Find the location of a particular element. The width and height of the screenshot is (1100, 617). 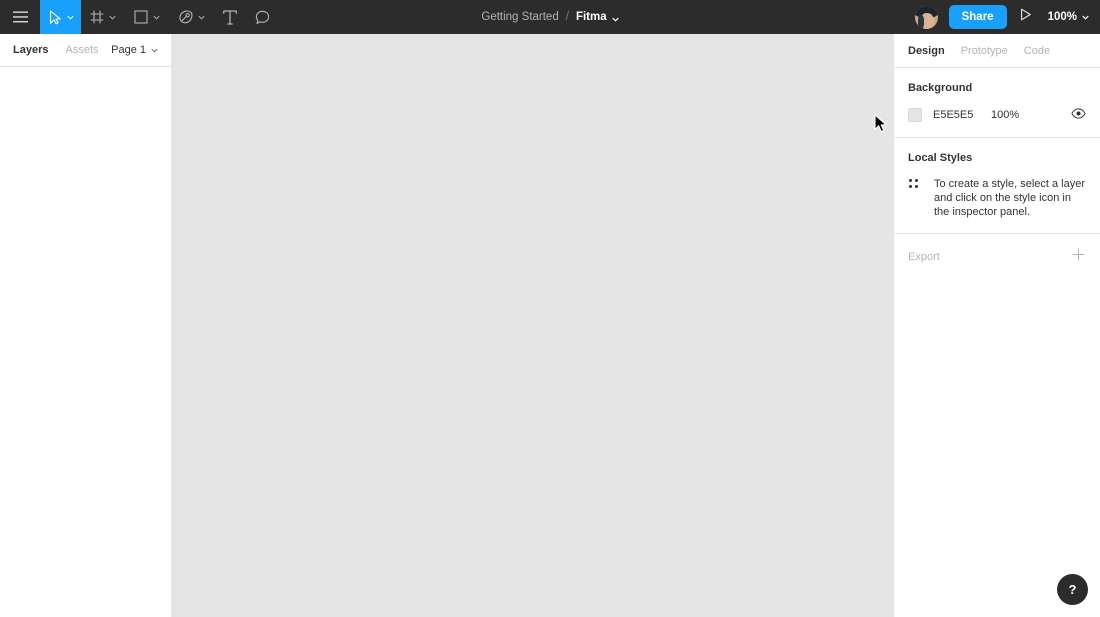

background-color-row: E5E5E5 100% is located at coordinates (997, 115).